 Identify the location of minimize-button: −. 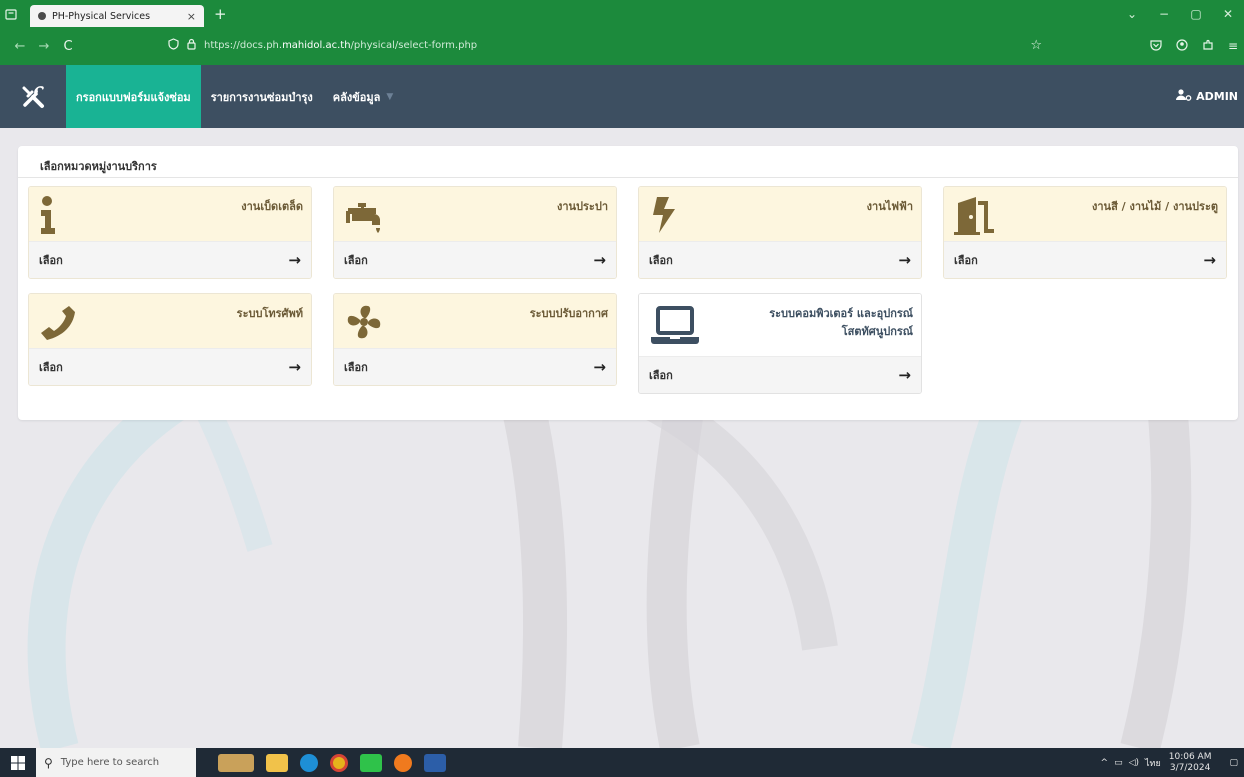
(1164, 14).